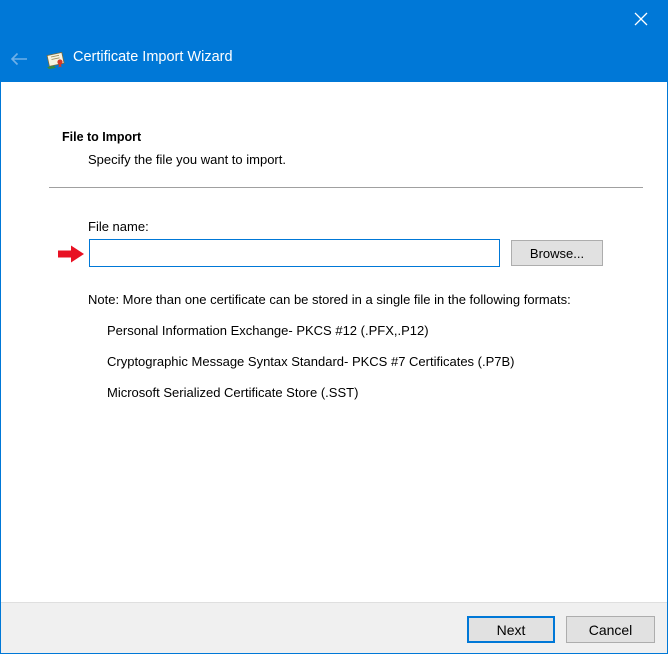 The height and width of the screenshot is (654, 668). Describe the element at coordinates (153, 57) in the screenshot. I see `window-title: Certificate Import Wizard` at that location.